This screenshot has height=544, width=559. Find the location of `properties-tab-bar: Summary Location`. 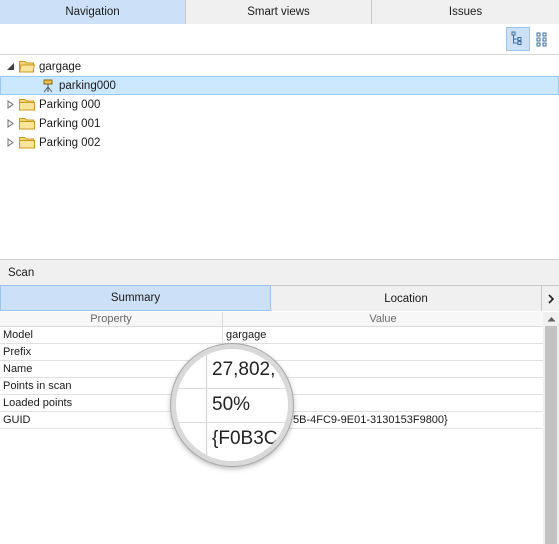

properties-tab-bar: Summary Location is located at coordinates (279, 298).